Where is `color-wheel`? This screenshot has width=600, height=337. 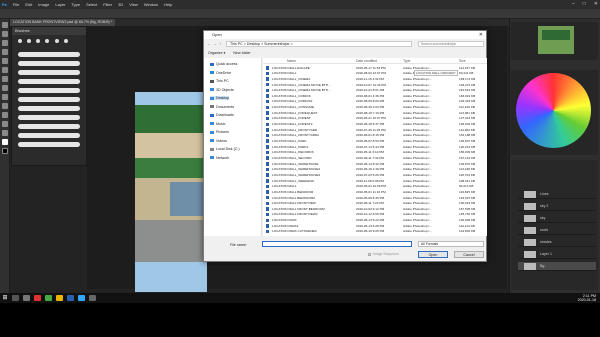
color-wheel is located at coordinates (553, 110).